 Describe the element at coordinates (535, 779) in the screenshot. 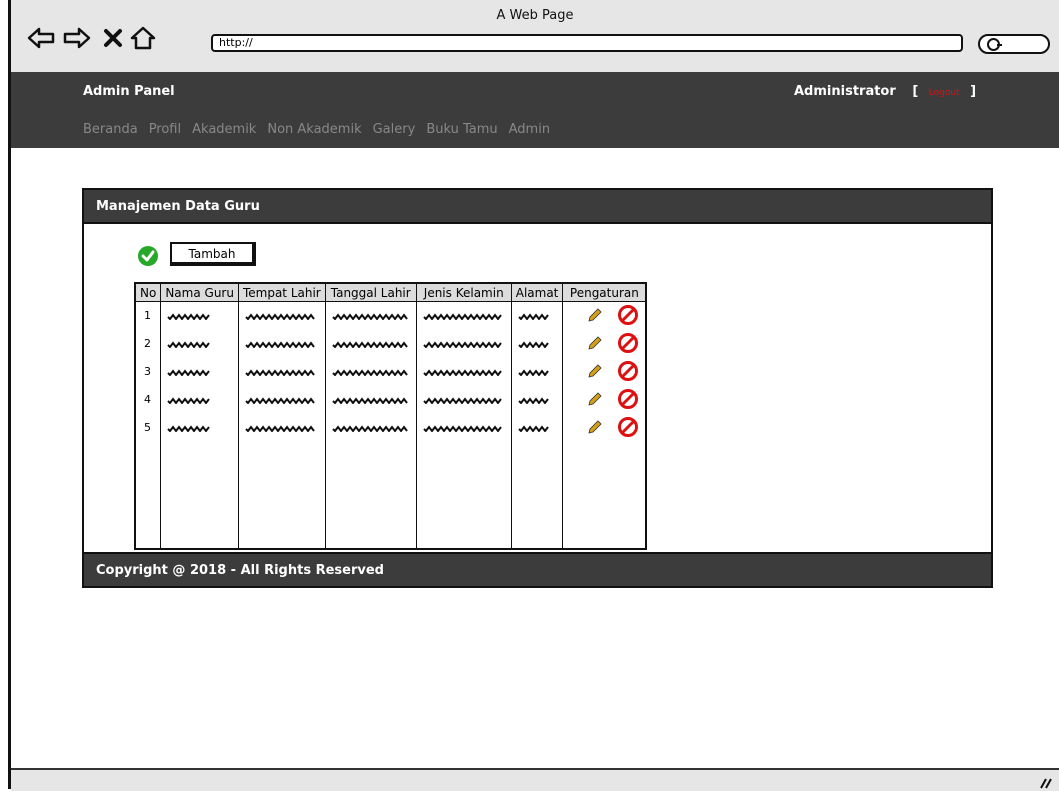

I see `status-bar` at that location.